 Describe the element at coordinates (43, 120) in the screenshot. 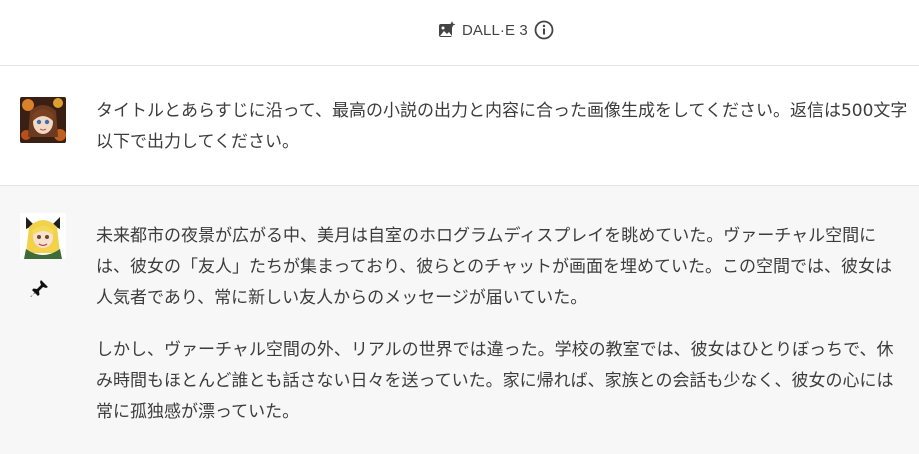

I see `user-avatar` at that location.